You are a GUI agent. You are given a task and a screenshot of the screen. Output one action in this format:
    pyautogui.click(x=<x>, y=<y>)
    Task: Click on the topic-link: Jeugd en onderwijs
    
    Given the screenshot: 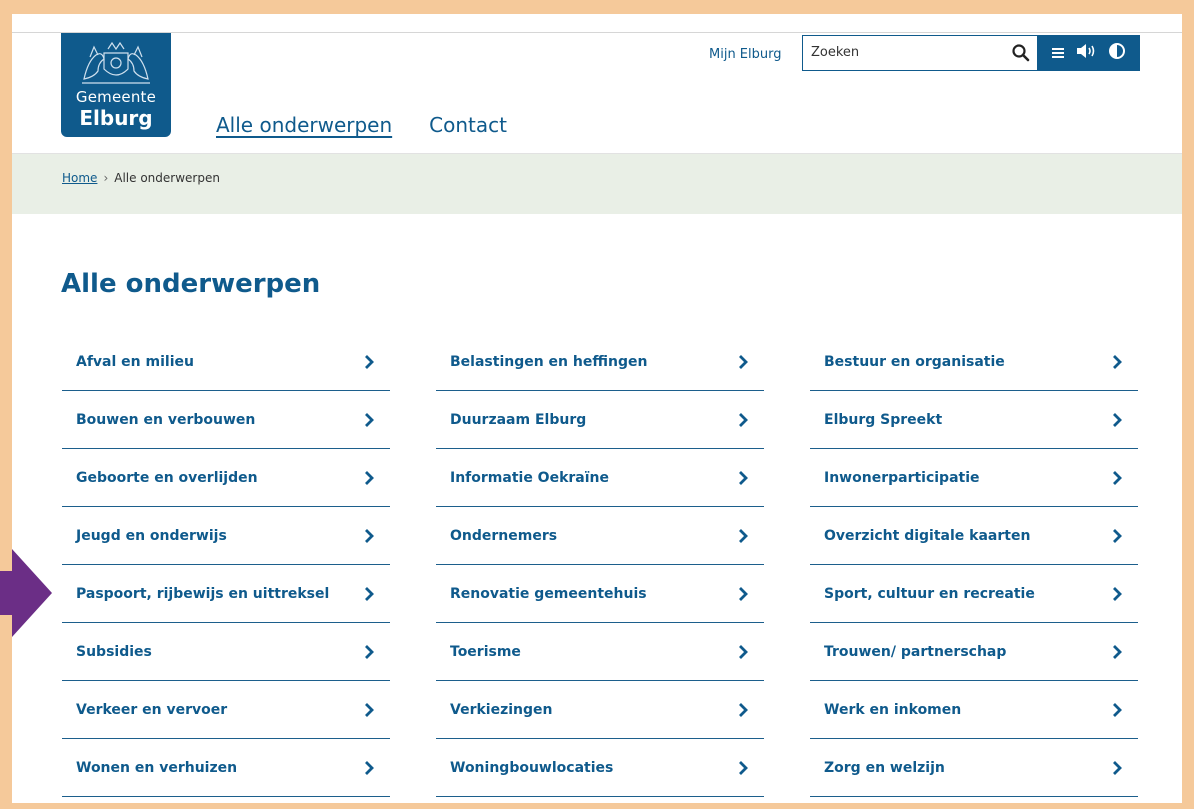 What is the action you would take?
    pyautogui.click(x=226, y=536)
    